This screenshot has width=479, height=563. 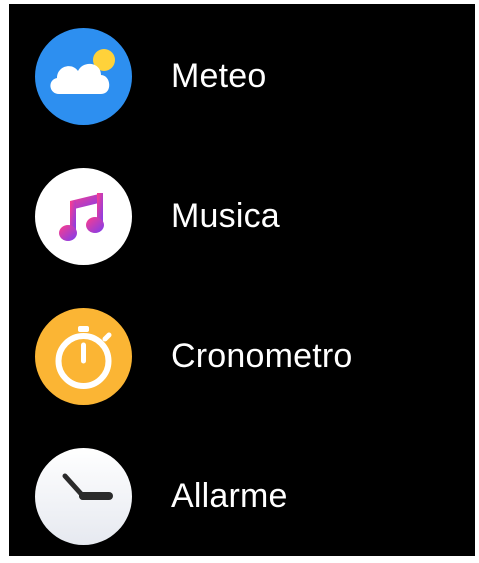 What do you see at coordinates (83, 496) in the screenshot?
I see `clock-icon` at bounding box center [83, 496].